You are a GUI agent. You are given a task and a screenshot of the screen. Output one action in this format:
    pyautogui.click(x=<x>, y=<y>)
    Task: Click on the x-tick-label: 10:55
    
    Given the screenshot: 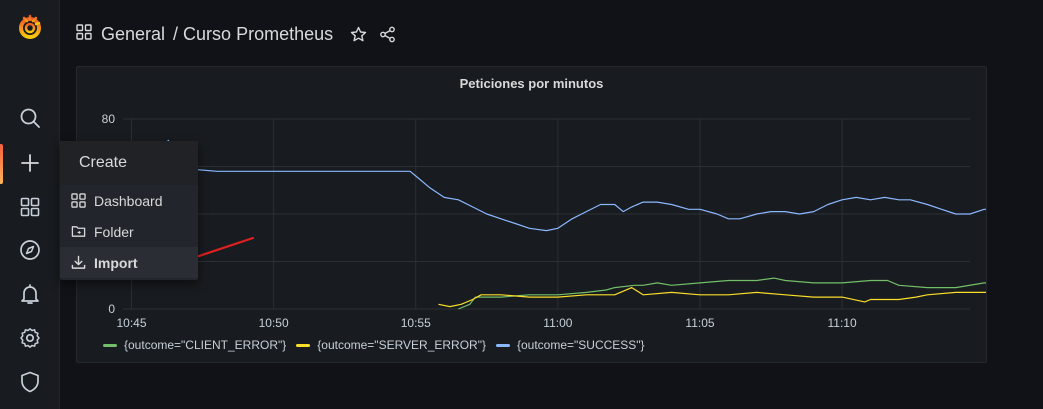 What is the action you would take?
    pyautogui.click(x=416, y=323)
    